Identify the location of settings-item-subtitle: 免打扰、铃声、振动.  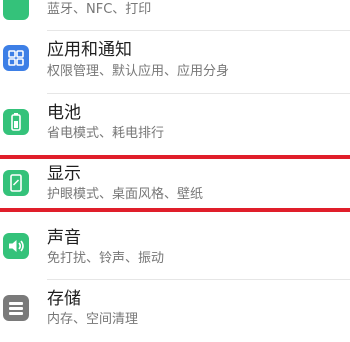
(106, 258).